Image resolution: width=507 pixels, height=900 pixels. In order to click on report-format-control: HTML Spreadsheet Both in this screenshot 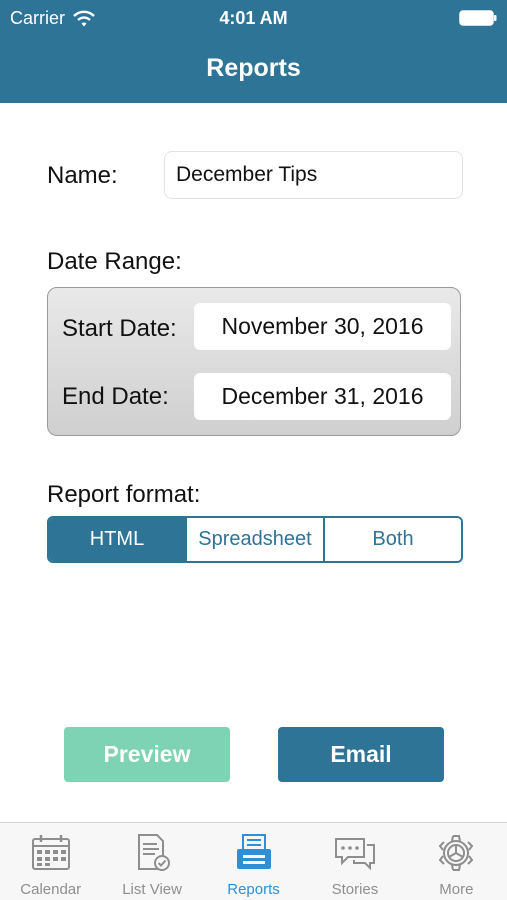, I will do `click(255, 539)`.